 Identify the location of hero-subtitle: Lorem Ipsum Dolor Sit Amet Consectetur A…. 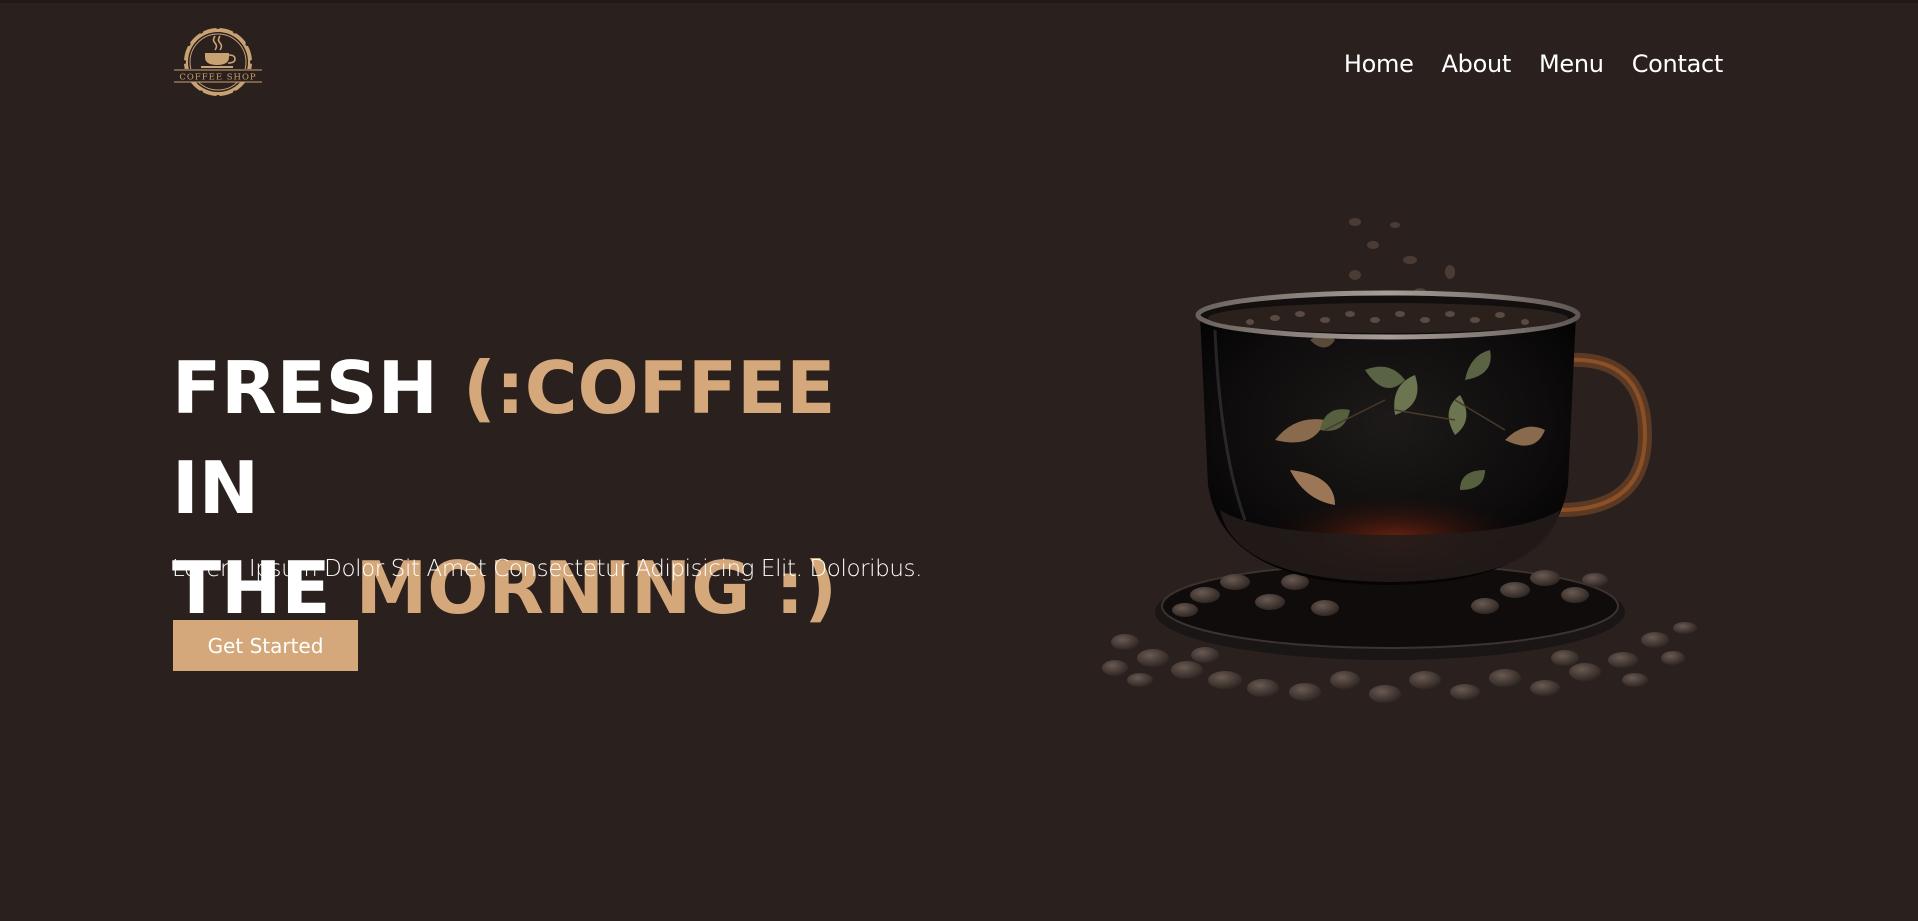
(547, 569).